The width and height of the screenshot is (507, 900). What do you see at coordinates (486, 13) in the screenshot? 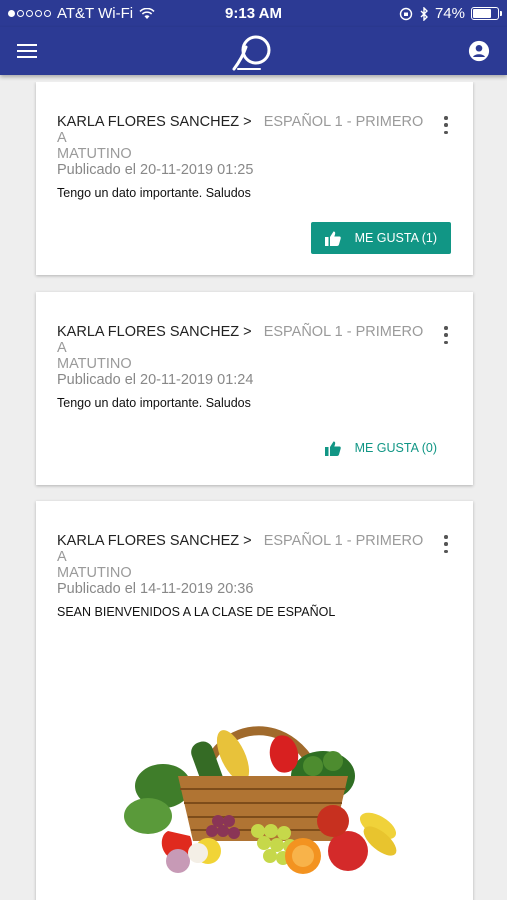
I see `battery-icon` at bounding box center [486, 13].